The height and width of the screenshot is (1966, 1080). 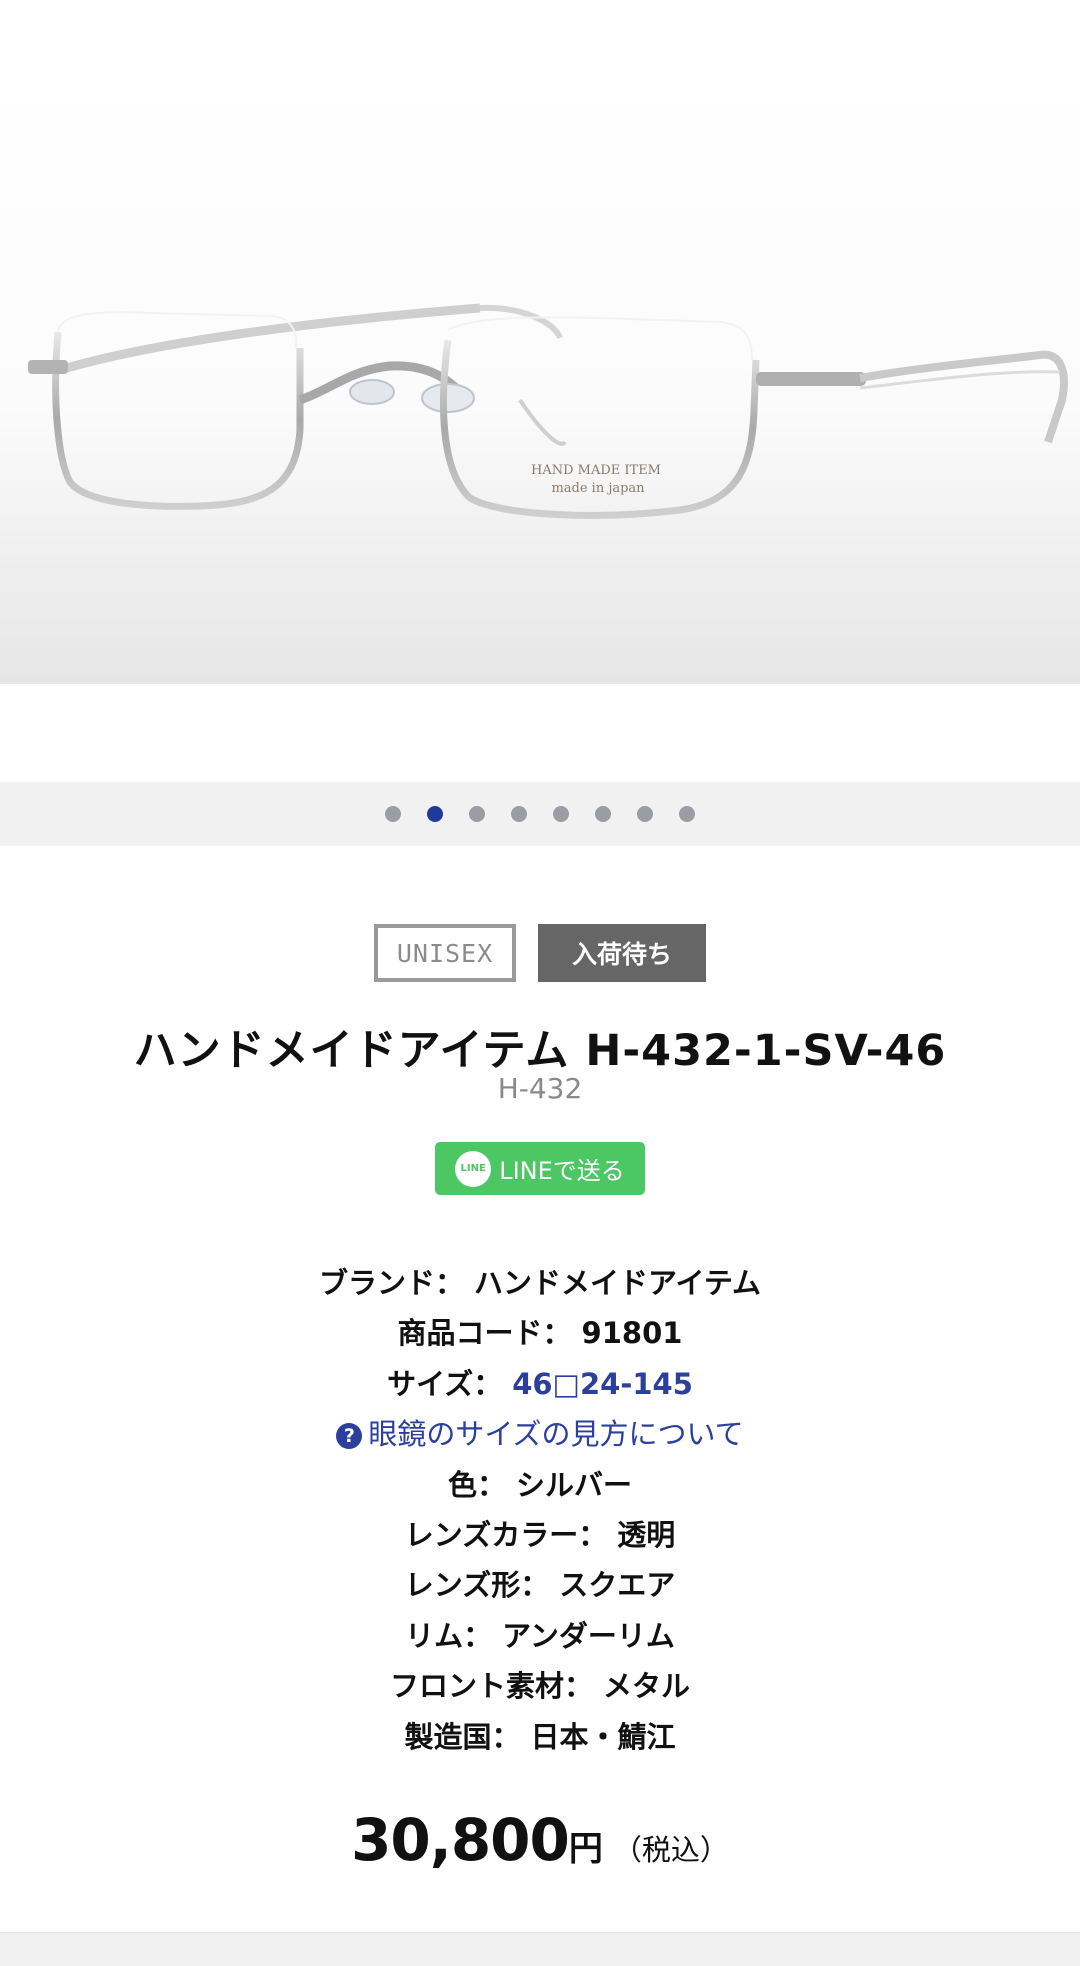 What do you see at coordinates (349, 1436) in the screenshot?
I see `question-icon: ?` at bounding box center [349, 1436].